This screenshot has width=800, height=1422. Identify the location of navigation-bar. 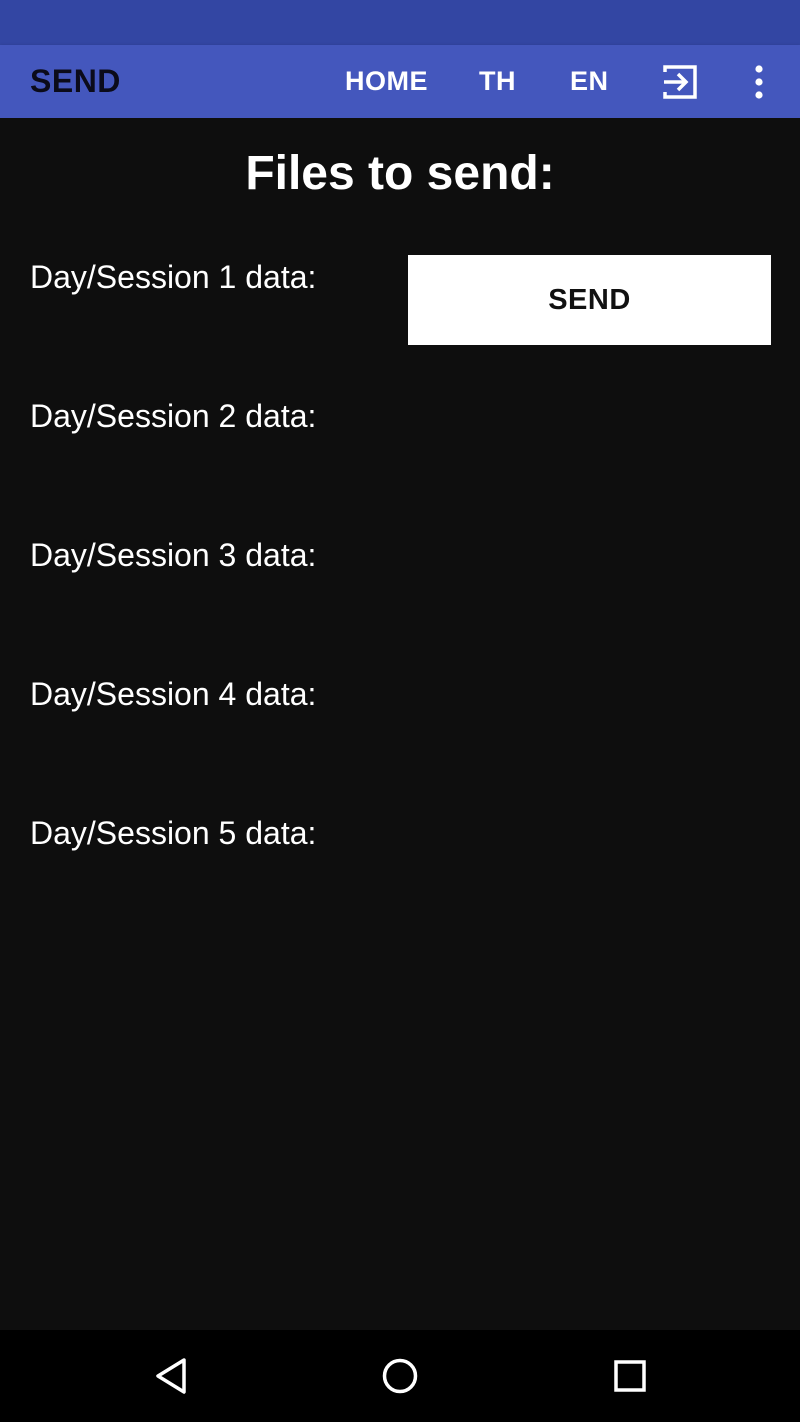
(400, 1376).